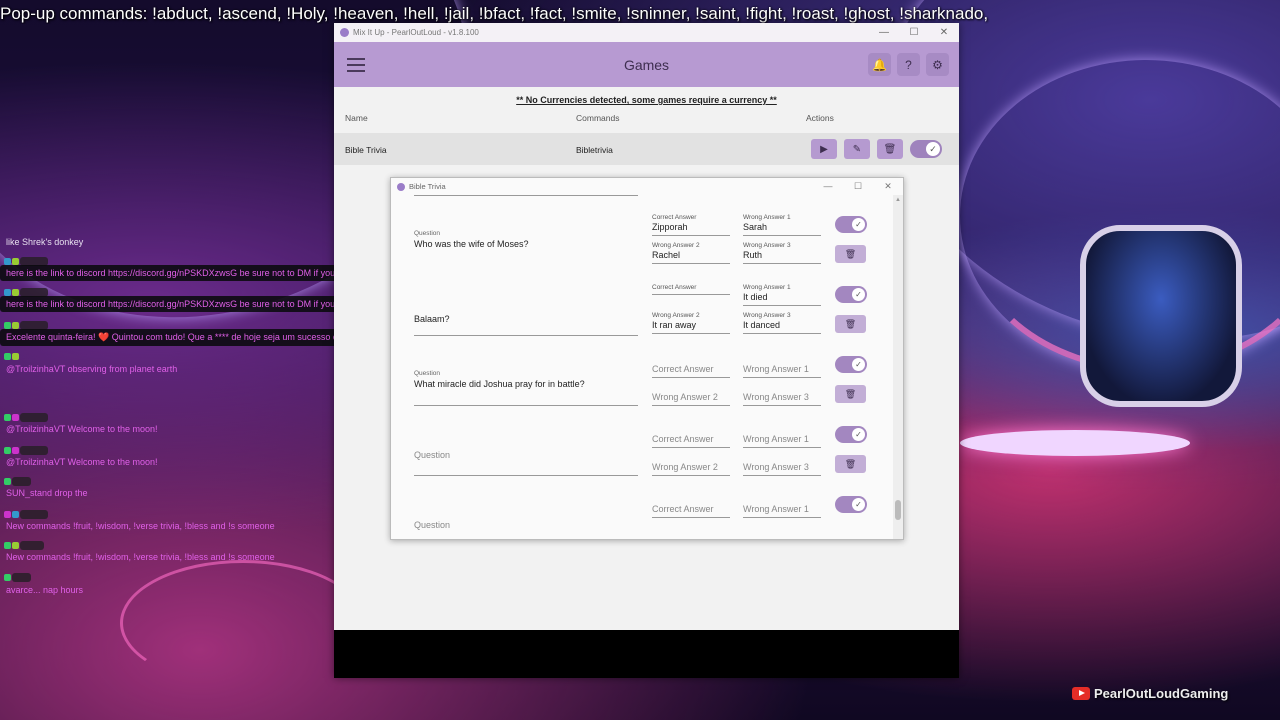  I want to click on edit-icon: ✎, so click(857, 149).